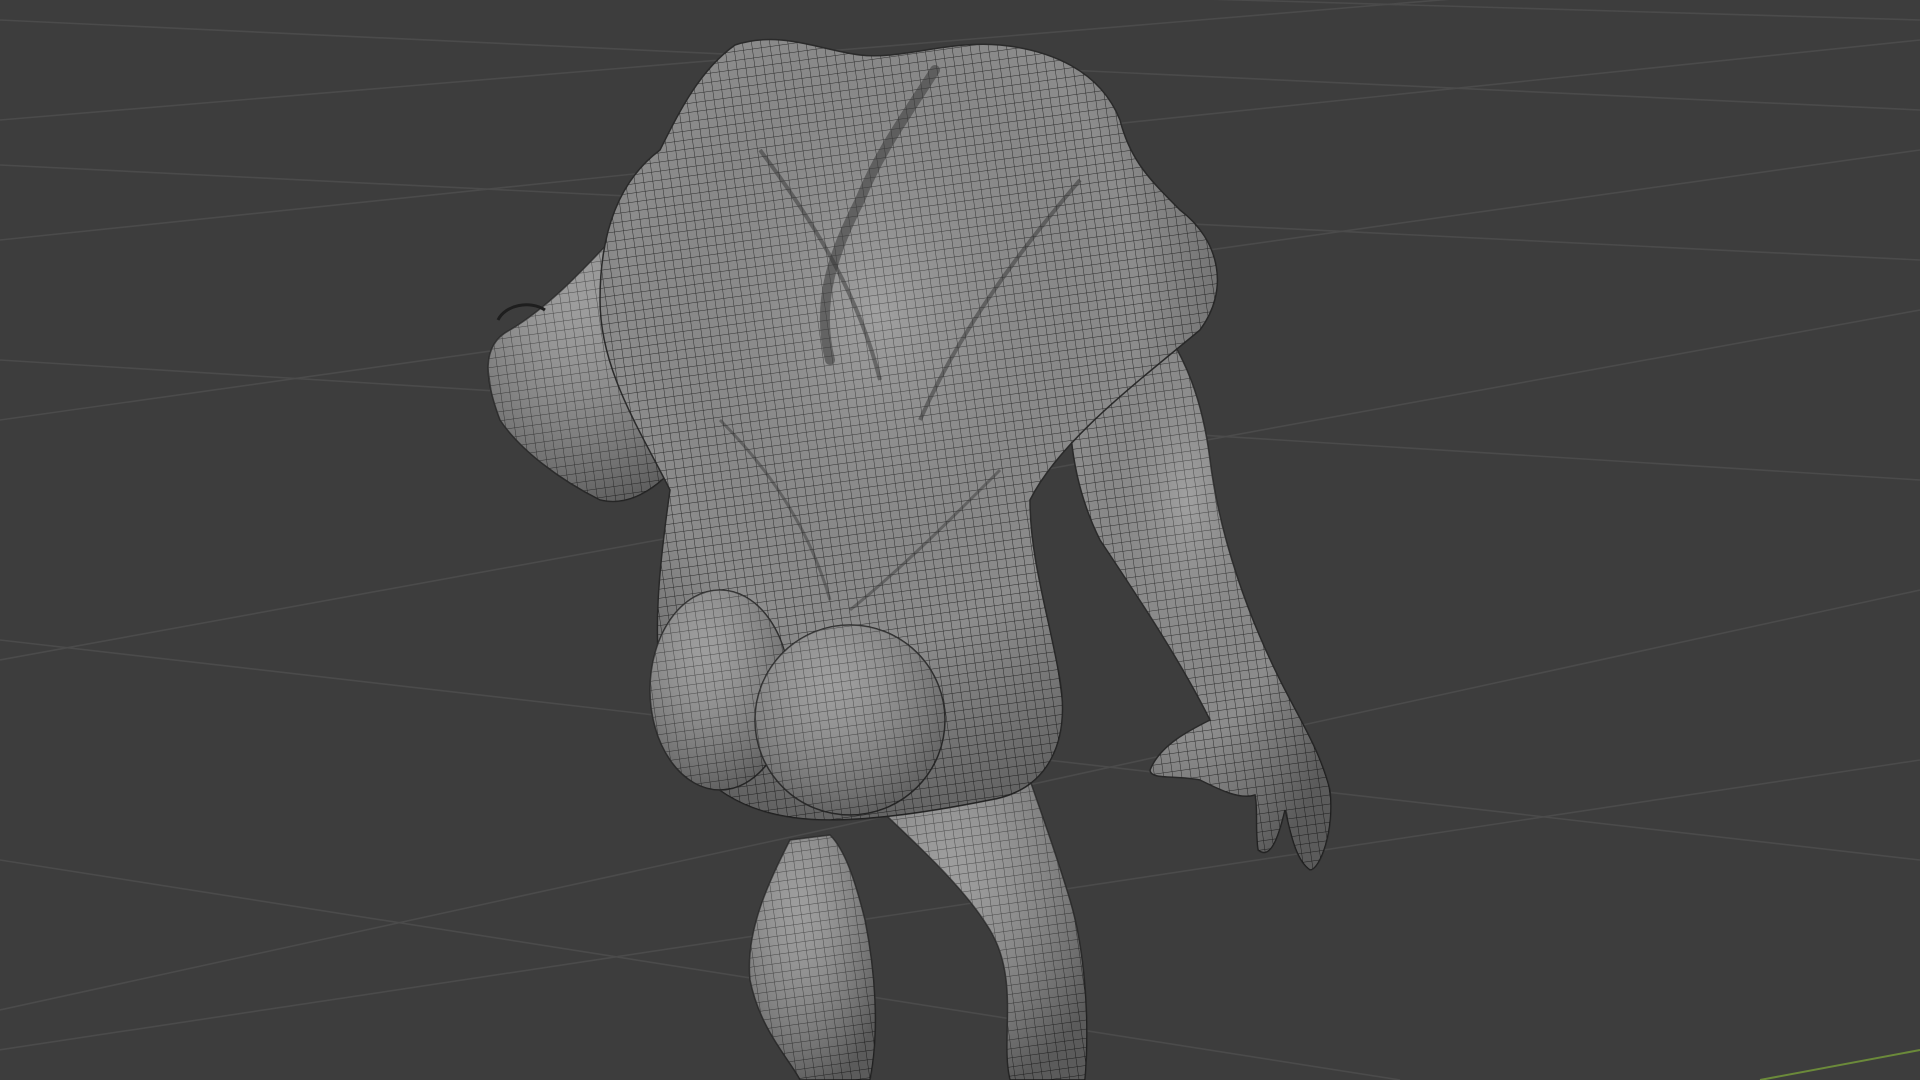 The width and height of the screenshot is (1920, 1080). Describe the element at coordinates (1839, 1064) in the screenshot. I see `x-axis-line` at that location.